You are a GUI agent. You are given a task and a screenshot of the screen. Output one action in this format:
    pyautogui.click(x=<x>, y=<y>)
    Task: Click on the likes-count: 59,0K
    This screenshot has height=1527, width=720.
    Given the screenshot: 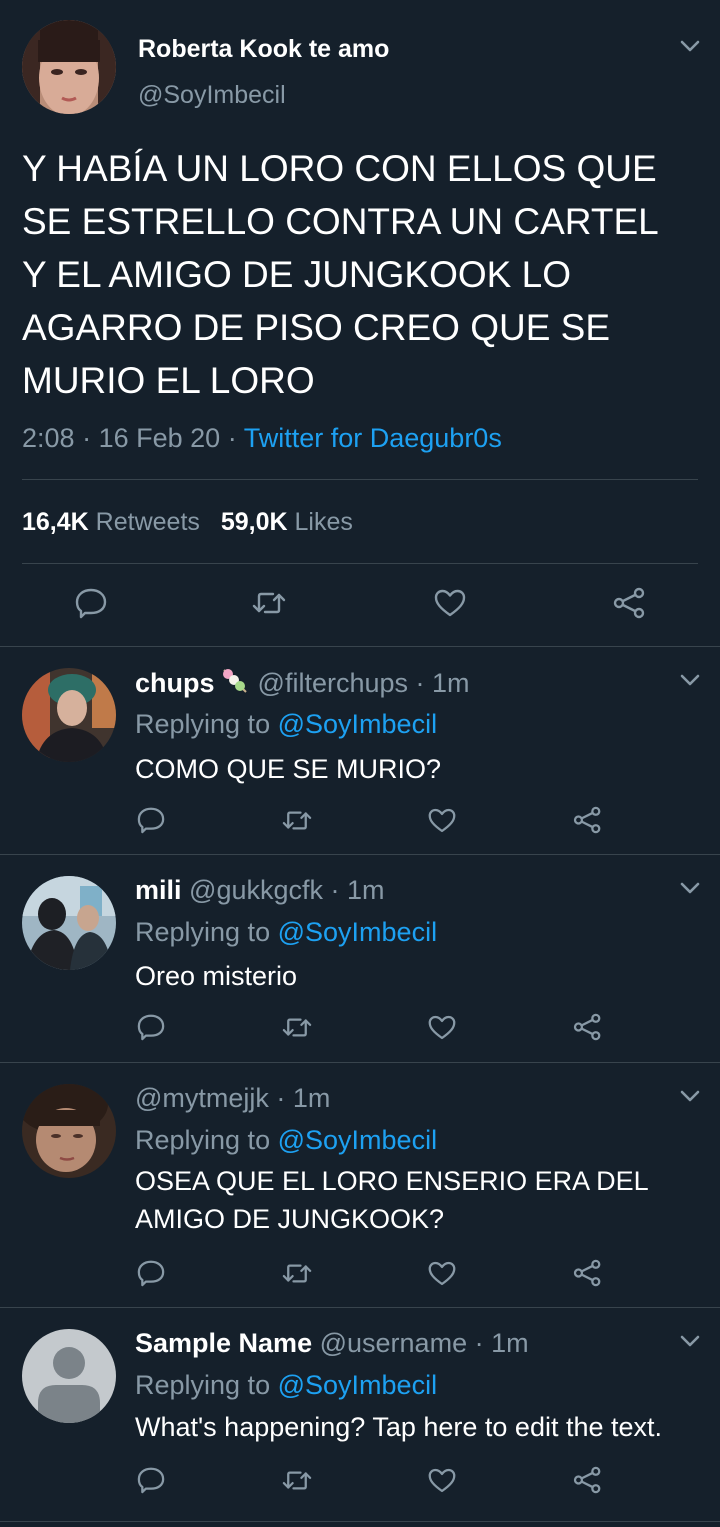 What is the action you would take?
    pyautogui.click(x=254, y=522)
    